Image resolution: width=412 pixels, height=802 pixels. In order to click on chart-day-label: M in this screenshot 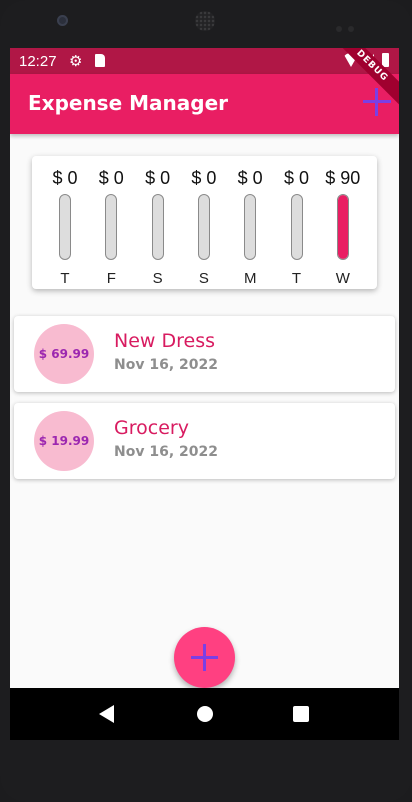, I will do `click(250, 278)`.